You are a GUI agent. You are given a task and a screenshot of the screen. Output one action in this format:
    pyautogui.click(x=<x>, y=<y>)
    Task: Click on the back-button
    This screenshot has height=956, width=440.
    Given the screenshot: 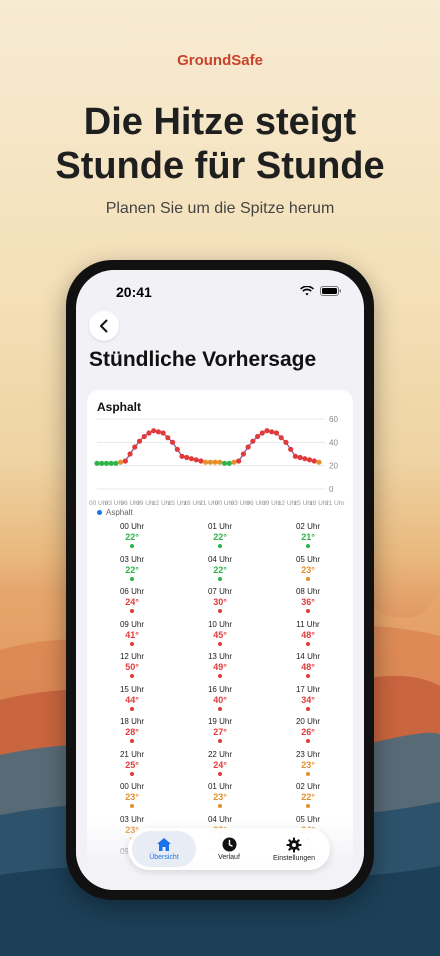 What is the action you would take?
    pyautogui.click(x=104, y=326)
    